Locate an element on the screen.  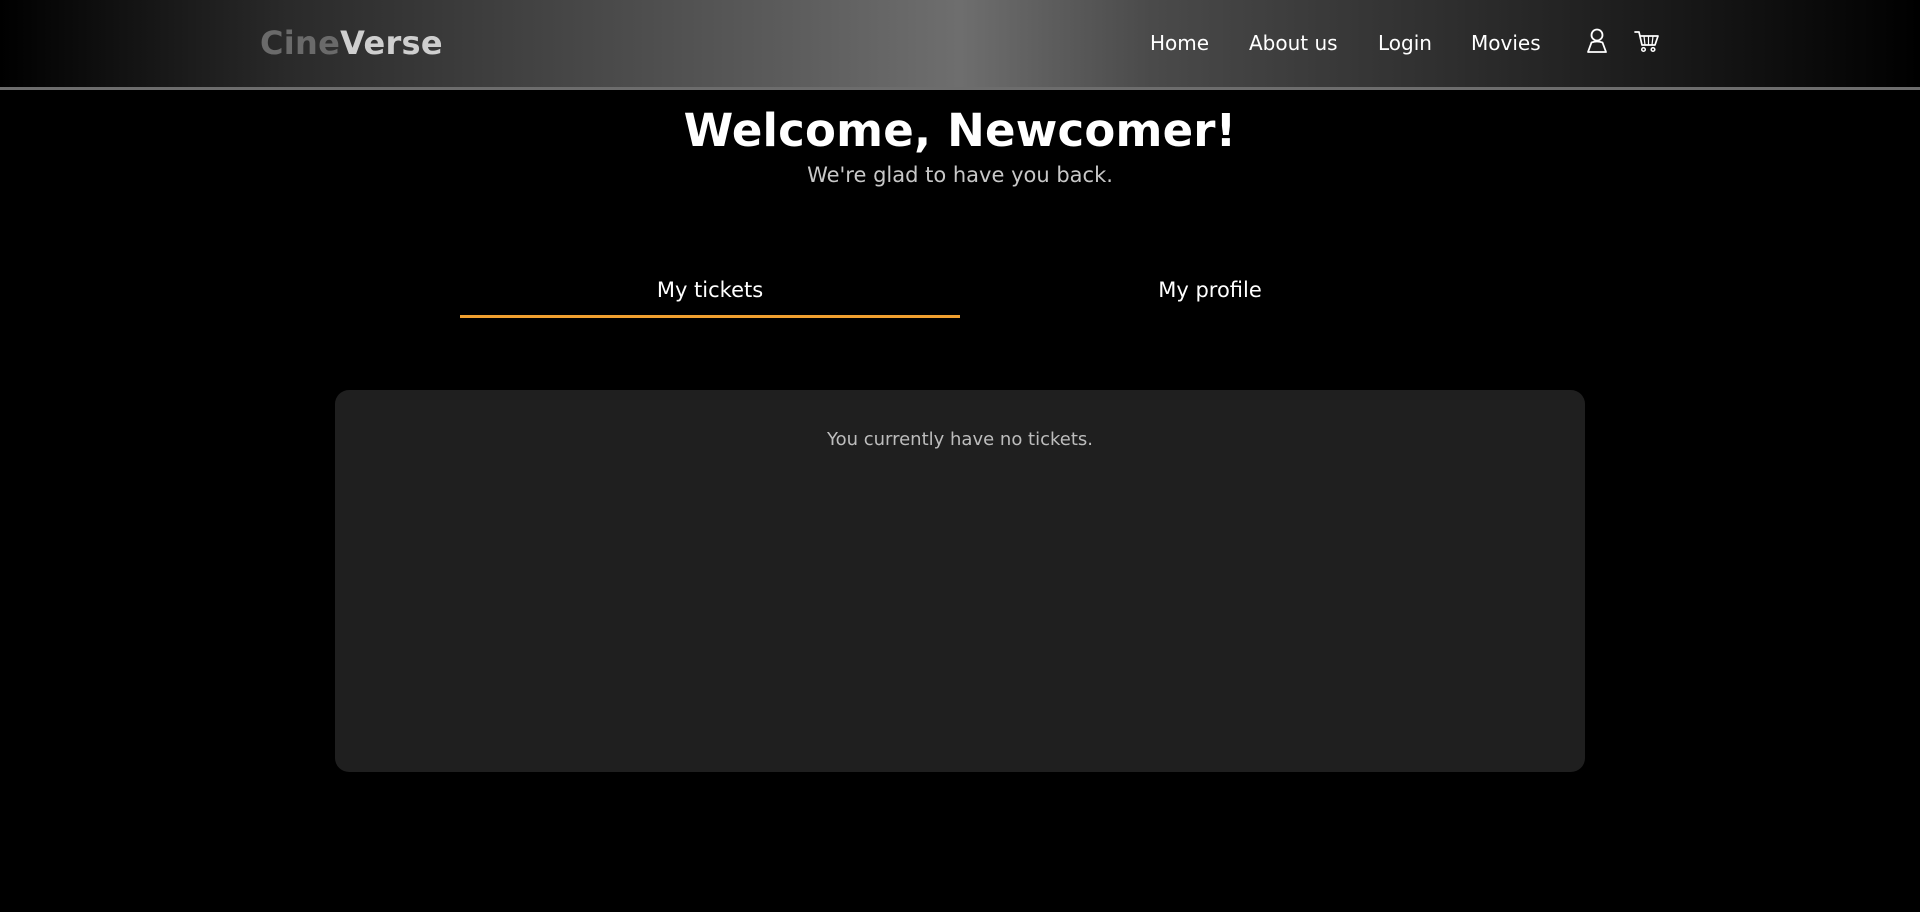
nav-home-link: Home is located at coordinates (1179, 43).